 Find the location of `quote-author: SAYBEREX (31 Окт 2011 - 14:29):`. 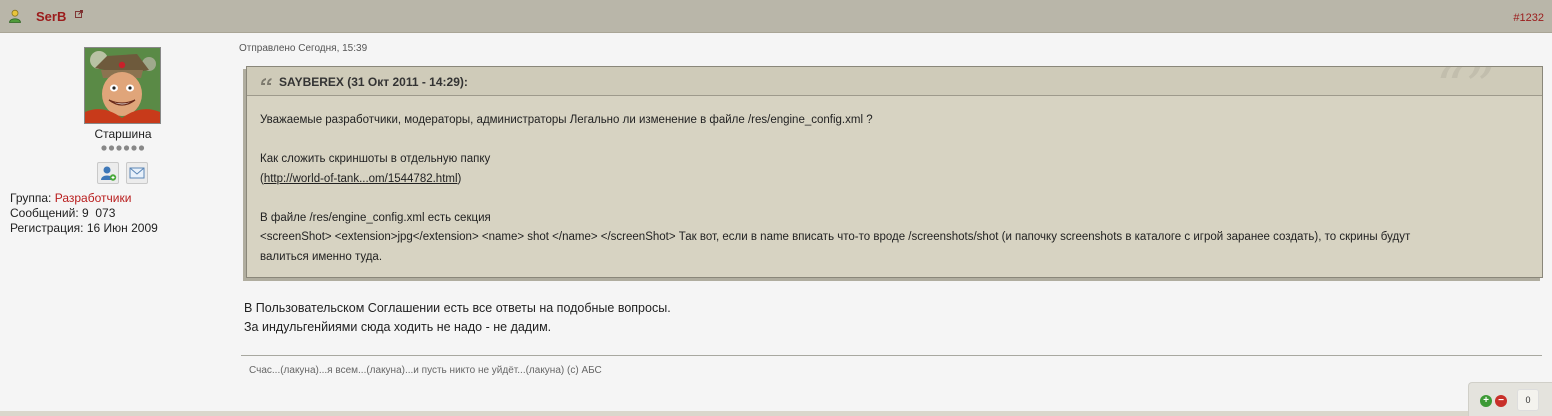

quote-author: SAYBEREX (31 Окт 2011 - 14:29): is located at coordinates (373, 82).